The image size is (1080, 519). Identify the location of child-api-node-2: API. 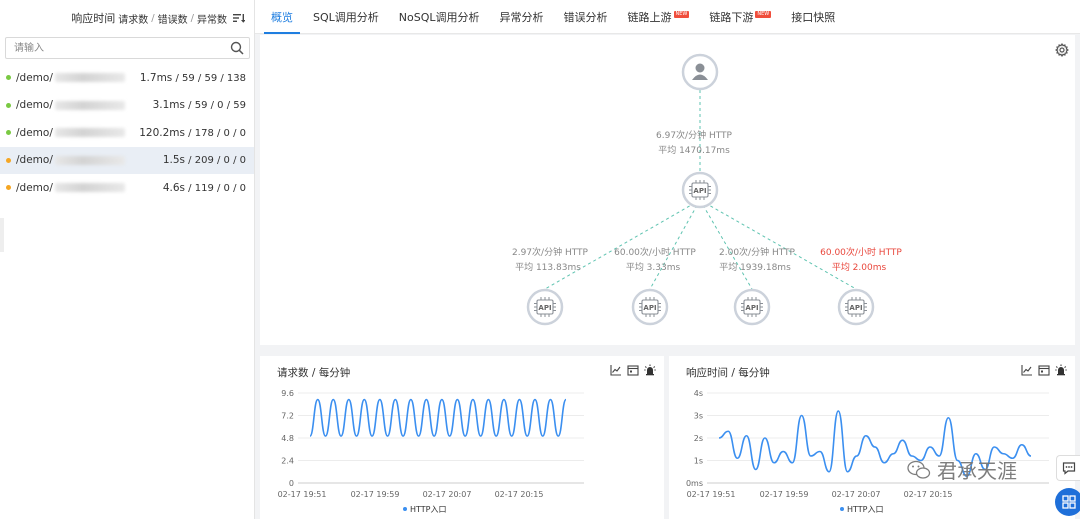
(752, 307).